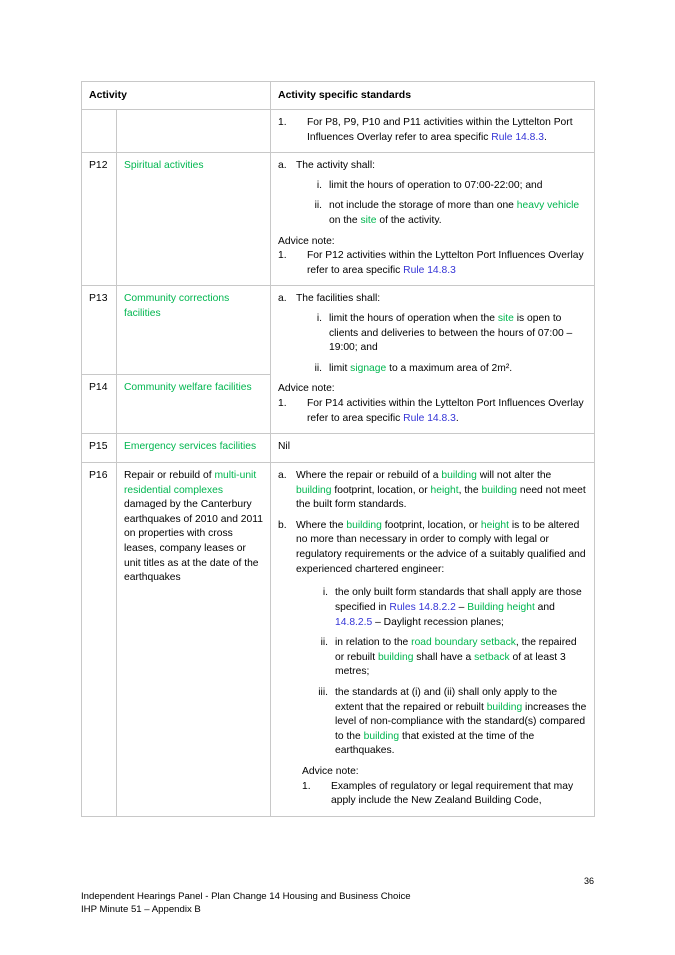  Describe the element at coordinates (548, 205) in the screenshot. I see `defined-term: heavy vehicle` at that location.